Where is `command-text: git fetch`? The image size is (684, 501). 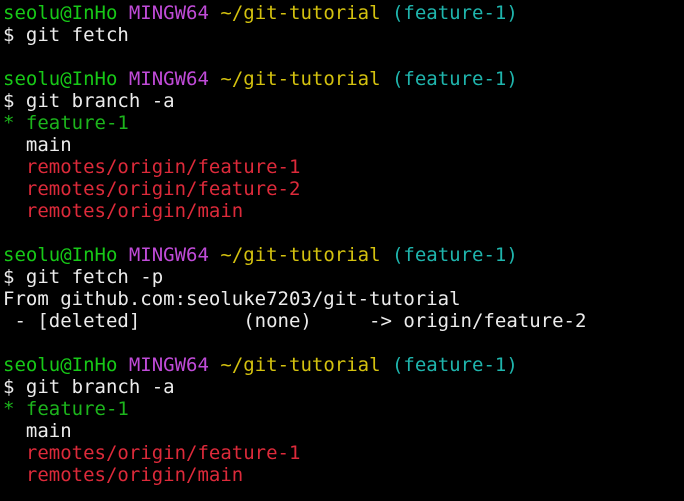
command-text: git fetch is located at coordinates (77, 35).